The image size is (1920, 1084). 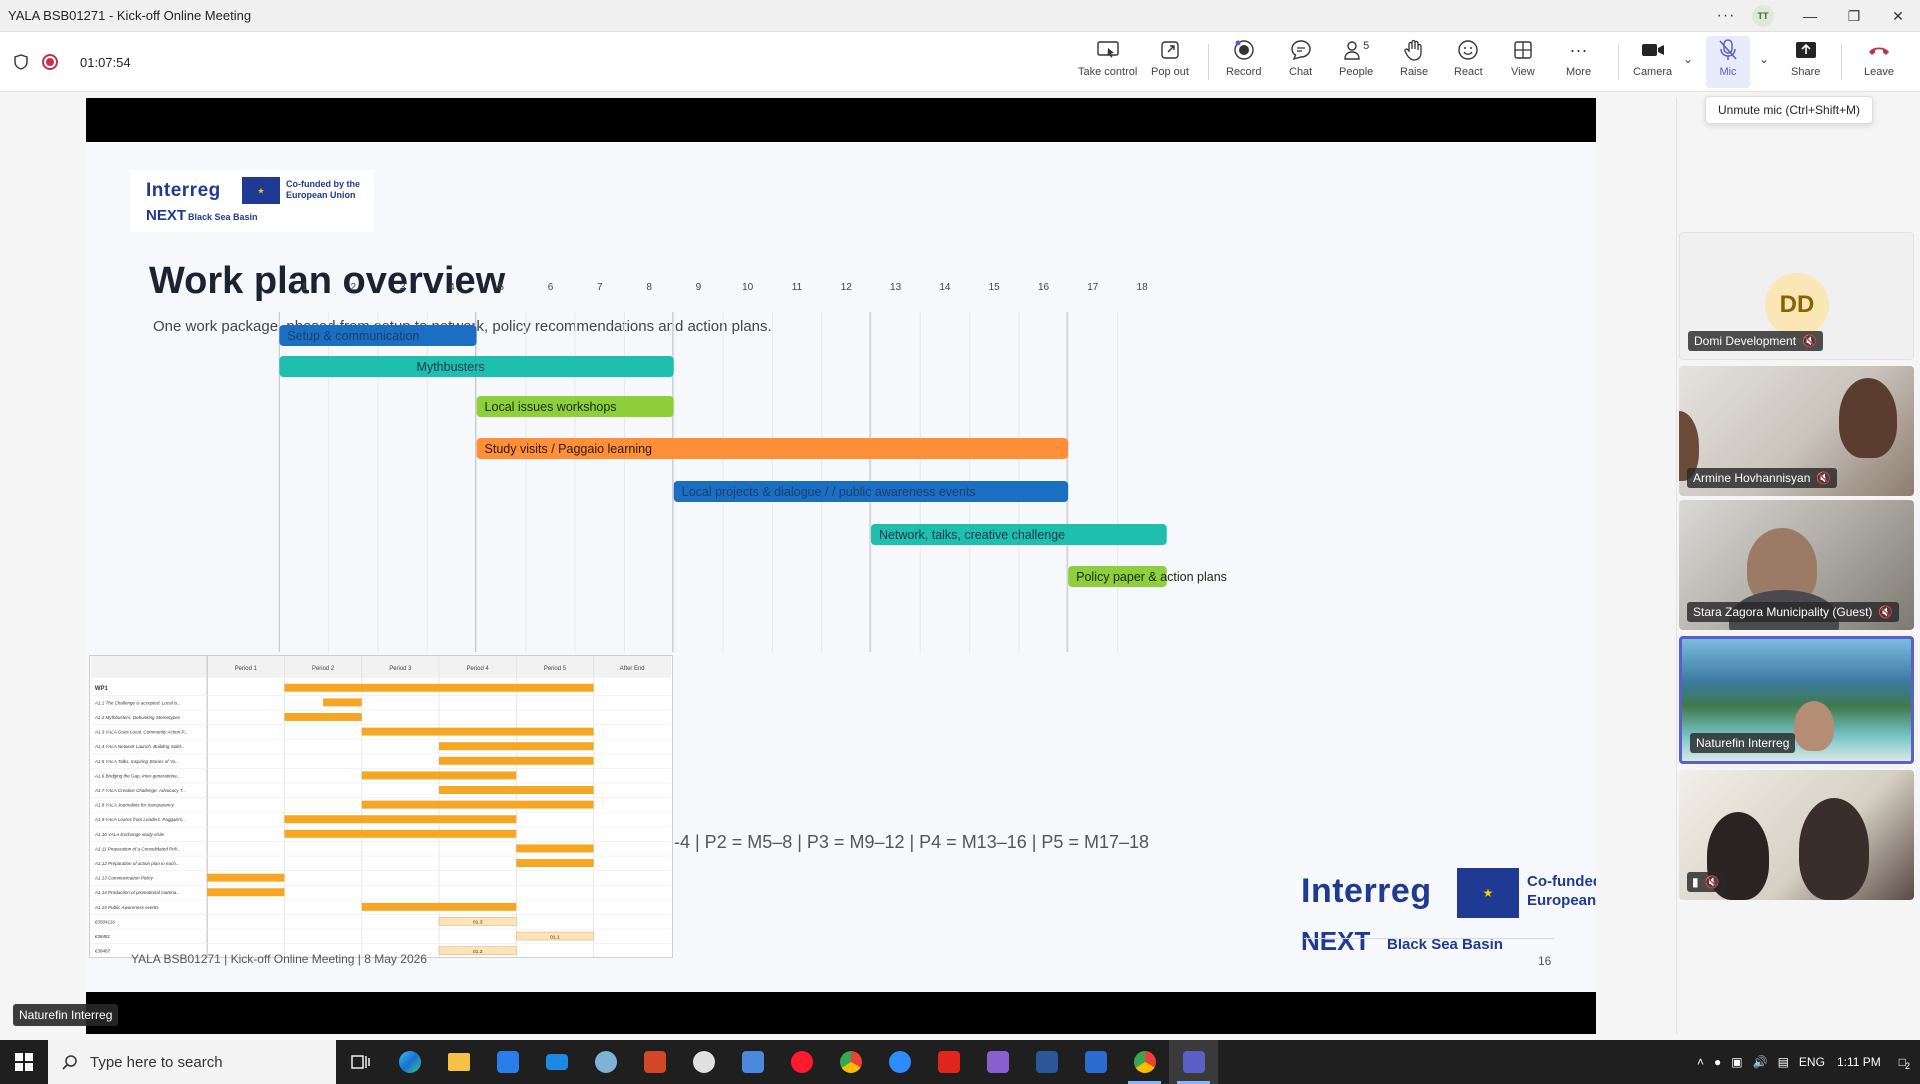 What do you see at coordinates (1170, 50) in the screenshot?
I see `pop-out-icon` at bounding box center [1170, 50].